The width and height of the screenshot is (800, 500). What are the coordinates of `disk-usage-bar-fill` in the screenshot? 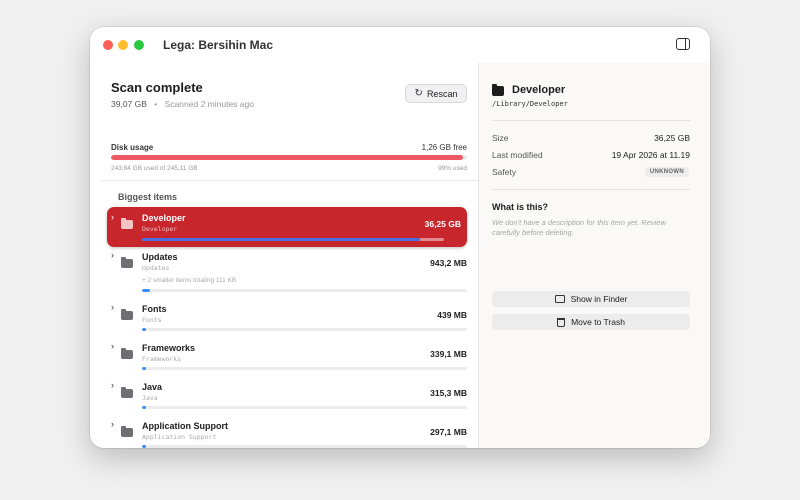 It's located at (287, 157).